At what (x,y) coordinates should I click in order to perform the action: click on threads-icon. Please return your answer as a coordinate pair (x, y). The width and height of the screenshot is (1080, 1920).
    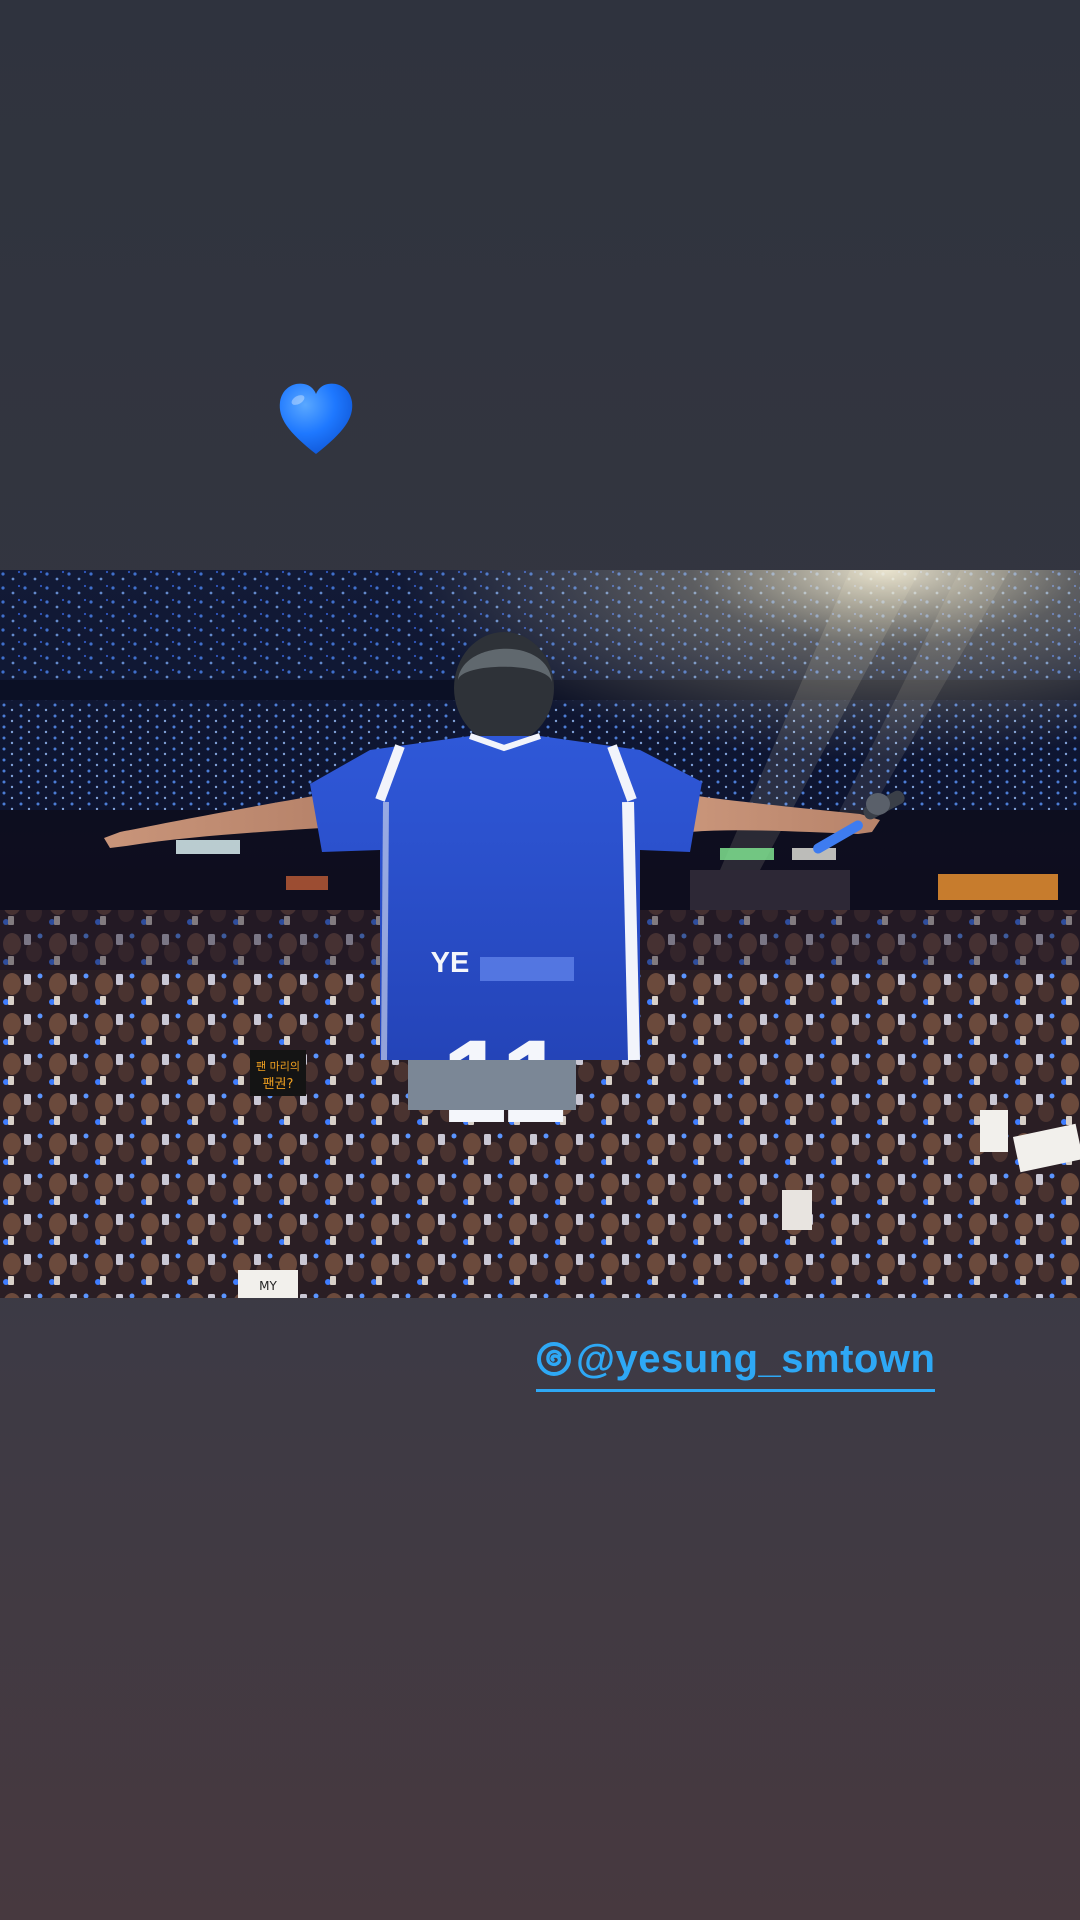
    Looking at the image, I should click on (554, 1359).